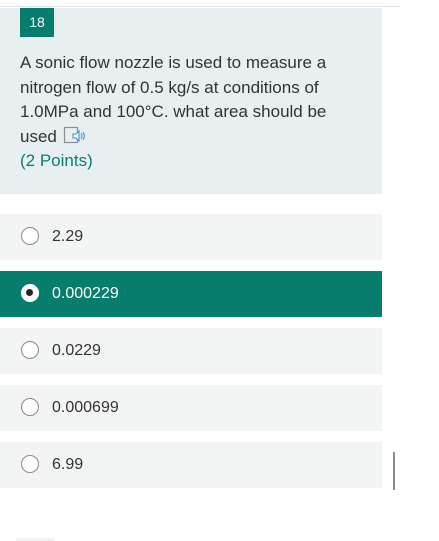  I want to click on answer-option-1: 2.29, so click(191, 237).